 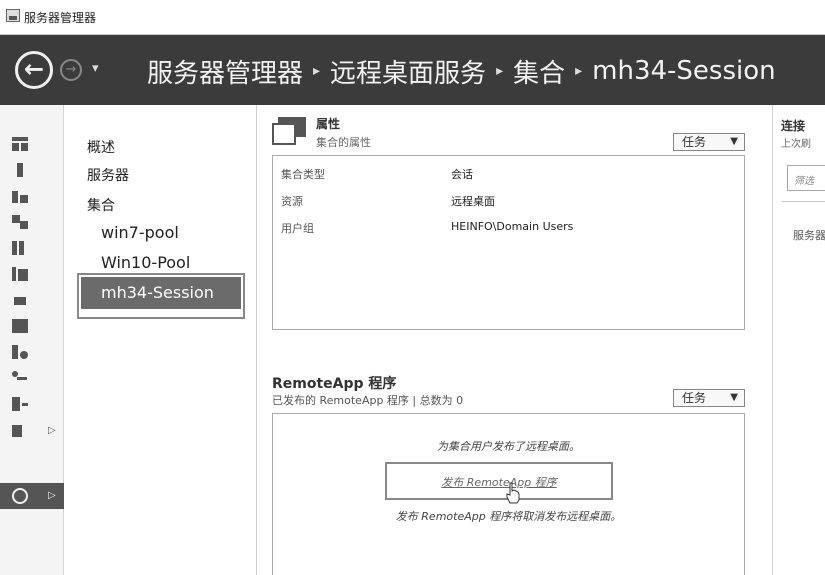 I want to click on properties-tasks-button: 任务 ▼, so click(x=709, y=142).